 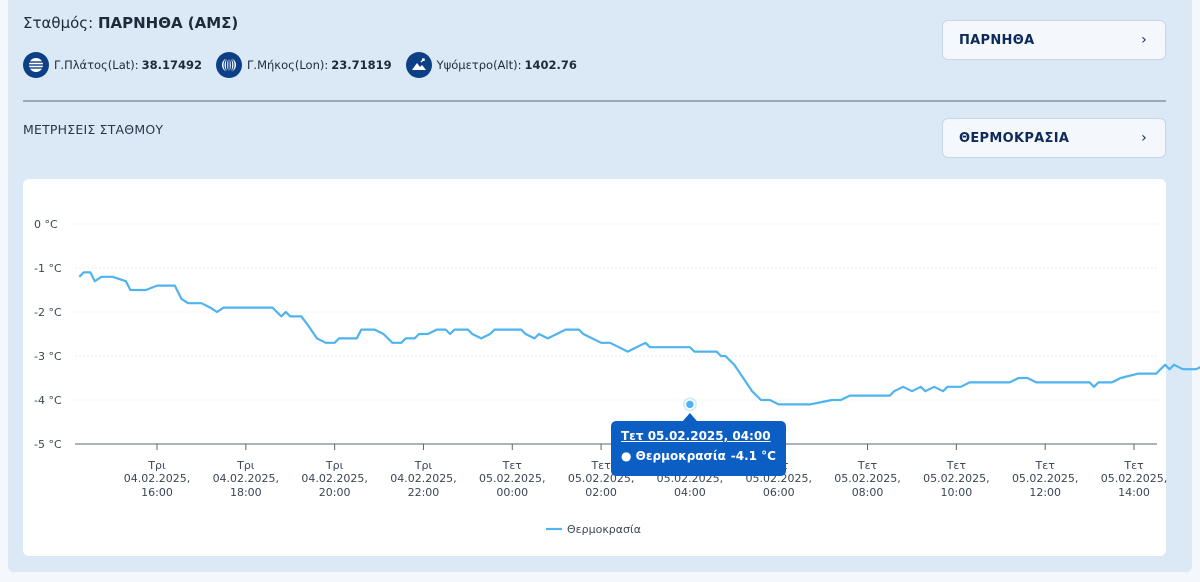 What do you see at coordinates (424, 492) in the screenshot?
I see `x-tick-time: 22:00` at bounding box center [424, 492].